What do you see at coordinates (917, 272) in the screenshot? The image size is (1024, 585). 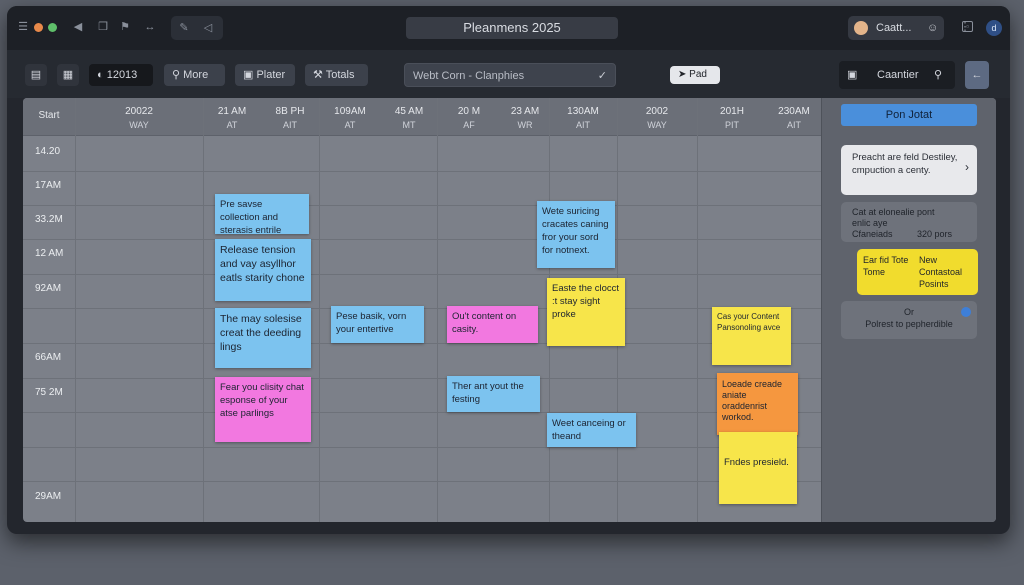 I see `highlight-card: Ear fid Tote Tome New Contastoal Posints` at bounding box center [917, 272].